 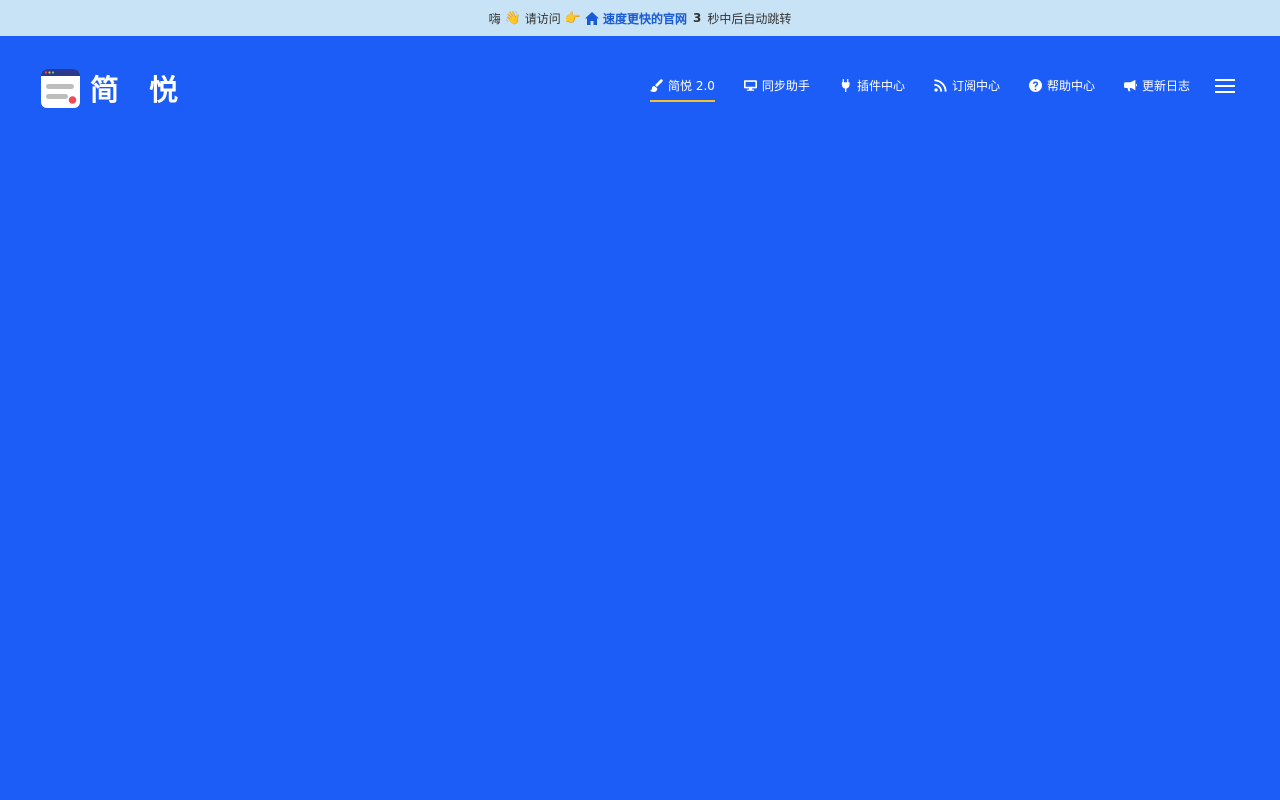 What do you see at coordinates (845, 85) in the screenshot?
I see `plug-icon` at bounding box center [845, 85].